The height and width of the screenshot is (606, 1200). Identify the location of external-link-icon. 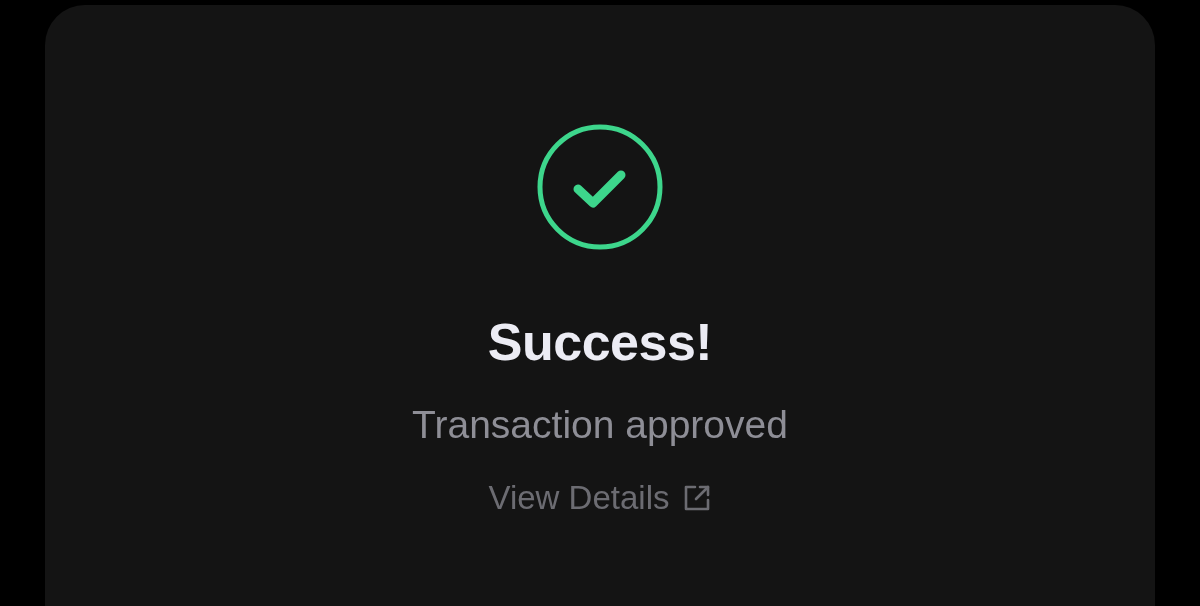
(697, 498).